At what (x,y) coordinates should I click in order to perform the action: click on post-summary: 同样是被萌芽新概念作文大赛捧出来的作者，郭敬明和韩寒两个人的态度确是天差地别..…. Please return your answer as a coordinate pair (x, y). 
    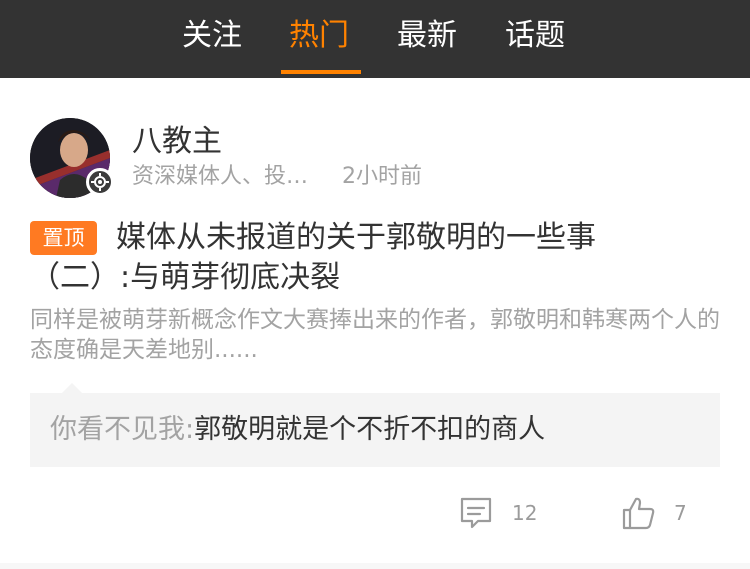
    Looking at the image, I should click on (375, 335).